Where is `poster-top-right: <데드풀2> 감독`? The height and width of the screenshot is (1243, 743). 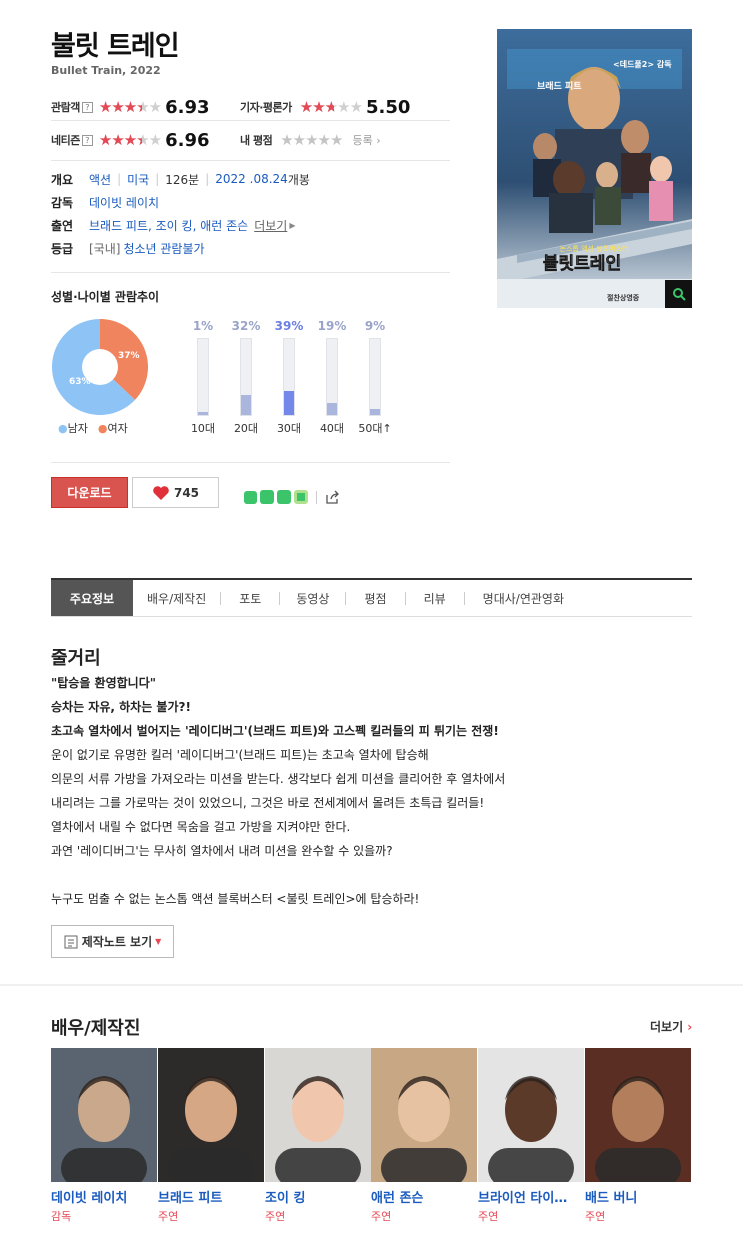 poster-top-right: <데드풀2> 감독 is located at coordinates (642, 64).